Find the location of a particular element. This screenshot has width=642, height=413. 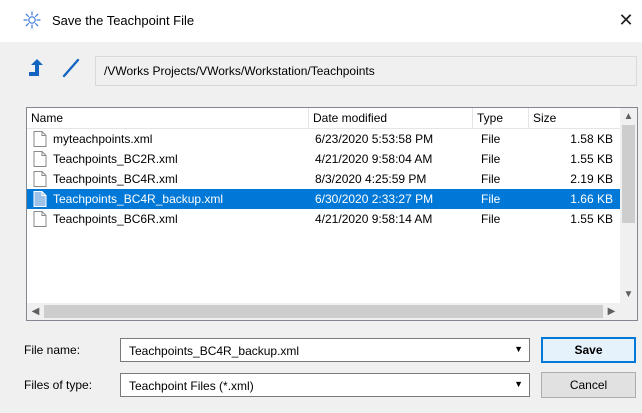

scroll-right-arrow-icon: ▶ is located at coordinates (611, 311).